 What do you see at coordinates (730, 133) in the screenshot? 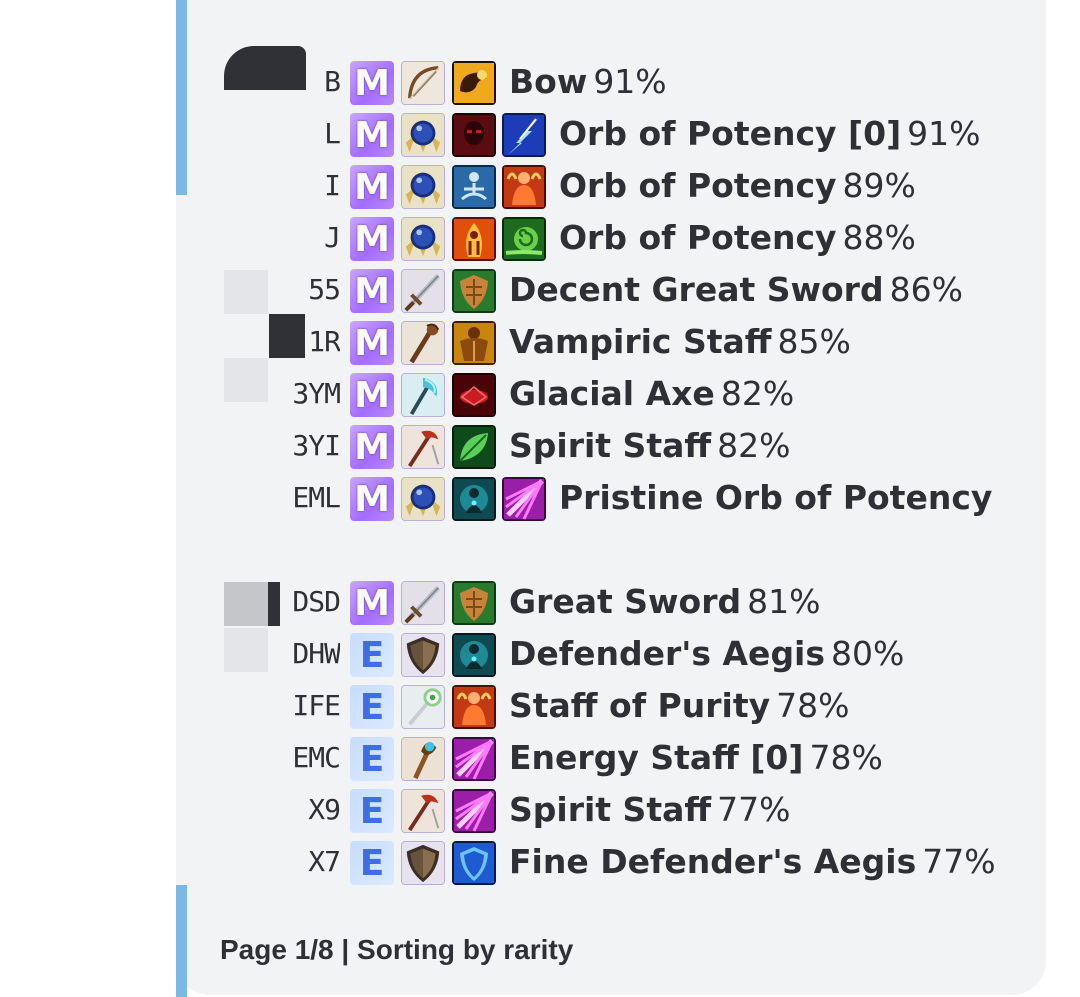
I see `item-name: Orb of Potency [0]` at bounding box center [730, 133].